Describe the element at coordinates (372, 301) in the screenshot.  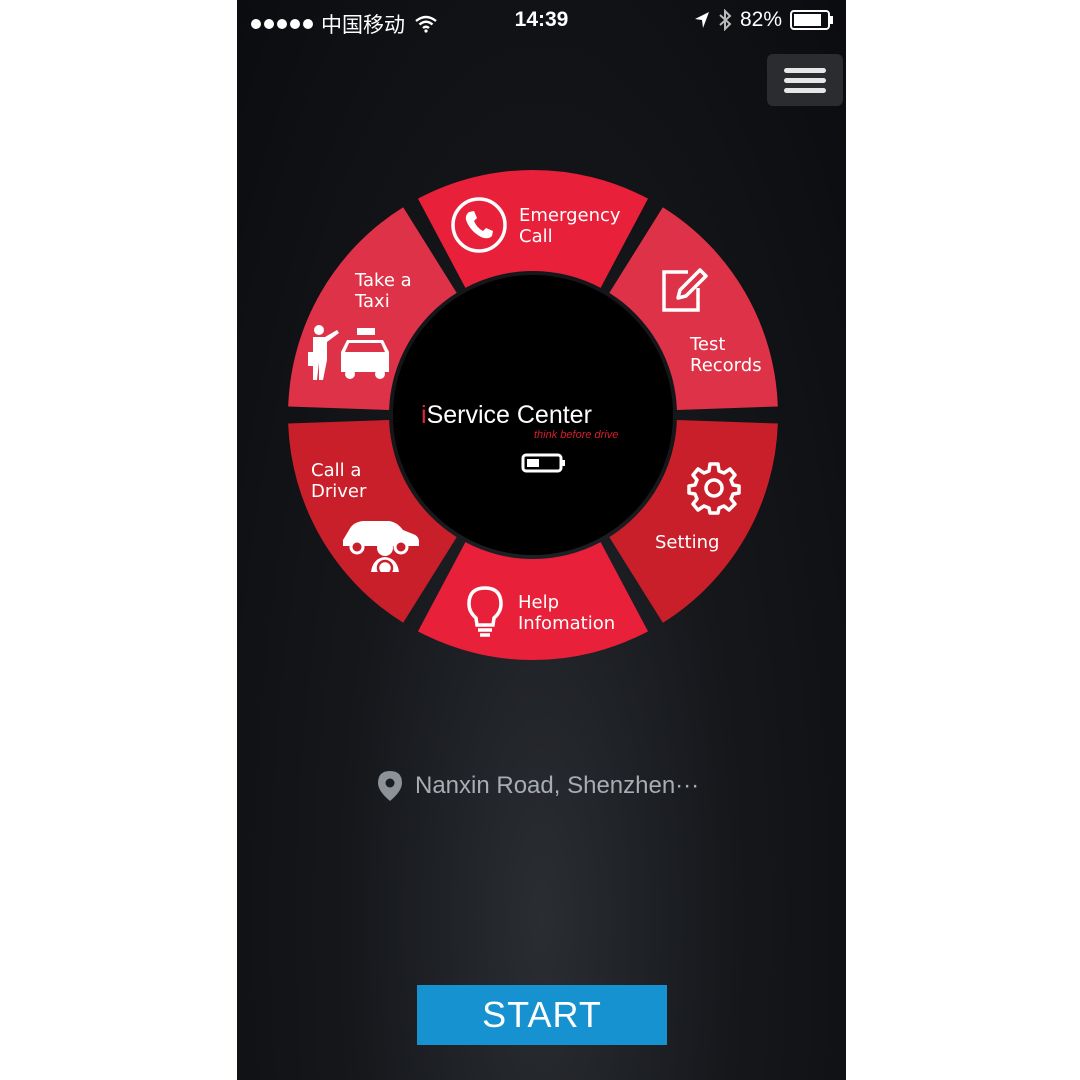
I see `segment-label: Taxi` at that location.